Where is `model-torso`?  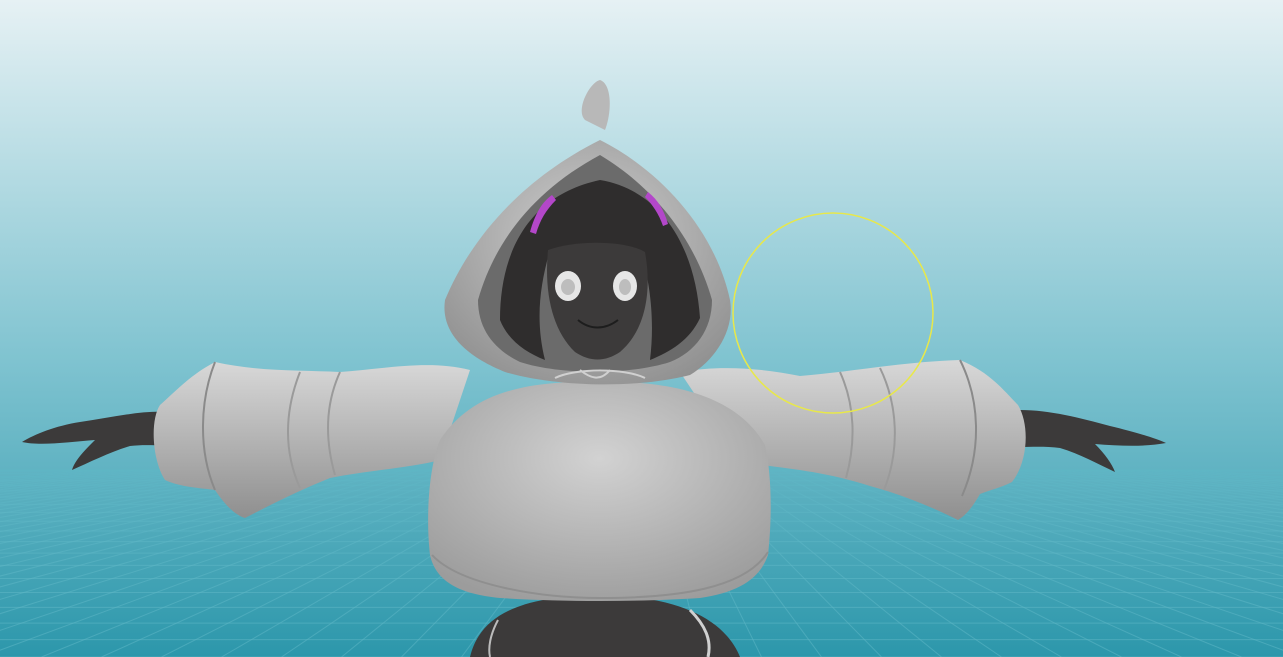
model-torso is located at coordinates (599, 491).